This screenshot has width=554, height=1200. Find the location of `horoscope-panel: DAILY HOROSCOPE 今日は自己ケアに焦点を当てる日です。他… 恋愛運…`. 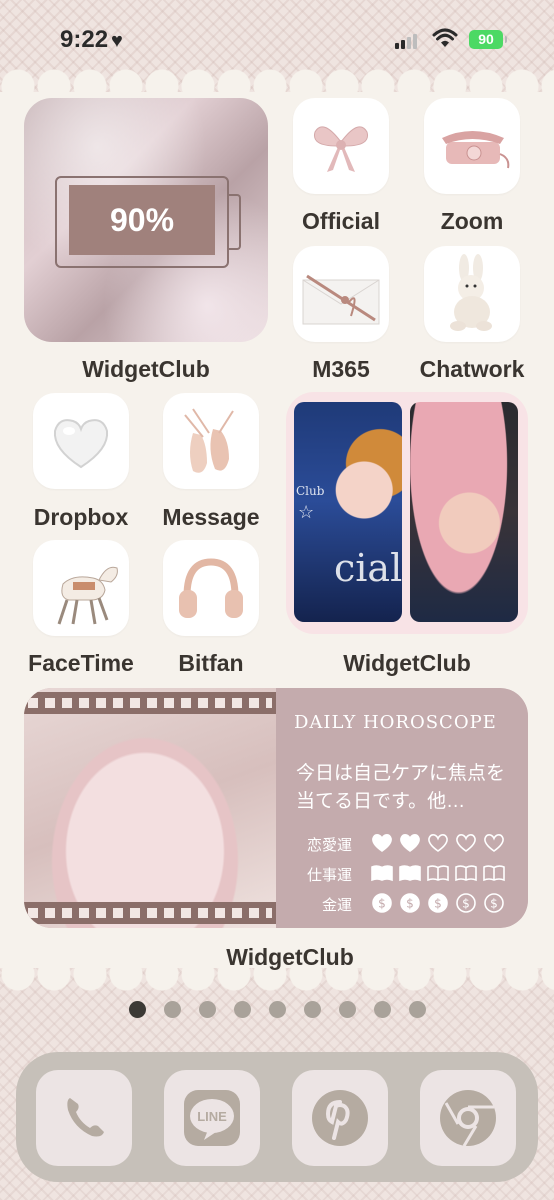

horoscope-panel: DAILY HOROSCOPE 今日は自己ケアに焦点を当てる日です。他… 恋愛運… is located at coordinates (402, 808).